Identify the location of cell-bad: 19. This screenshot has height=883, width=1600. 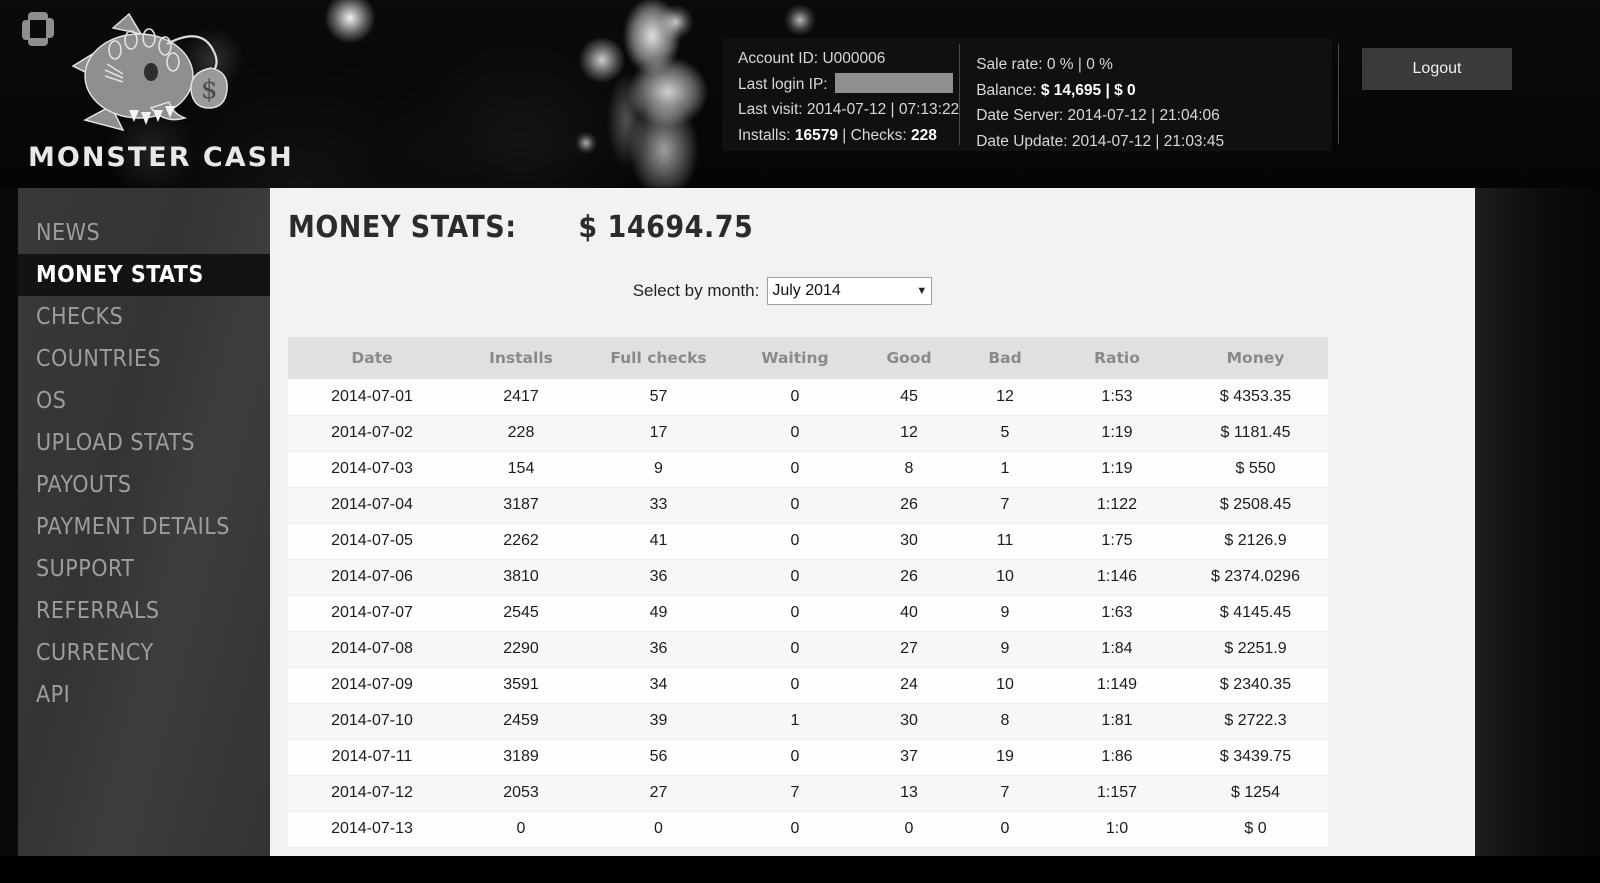
(1005, 757).